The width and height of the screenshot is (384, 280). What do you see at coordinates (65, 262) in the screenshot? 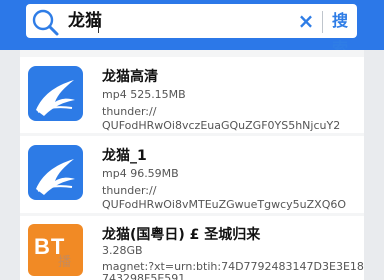
I see `watermark: 播` at bounding box center [65, 262].